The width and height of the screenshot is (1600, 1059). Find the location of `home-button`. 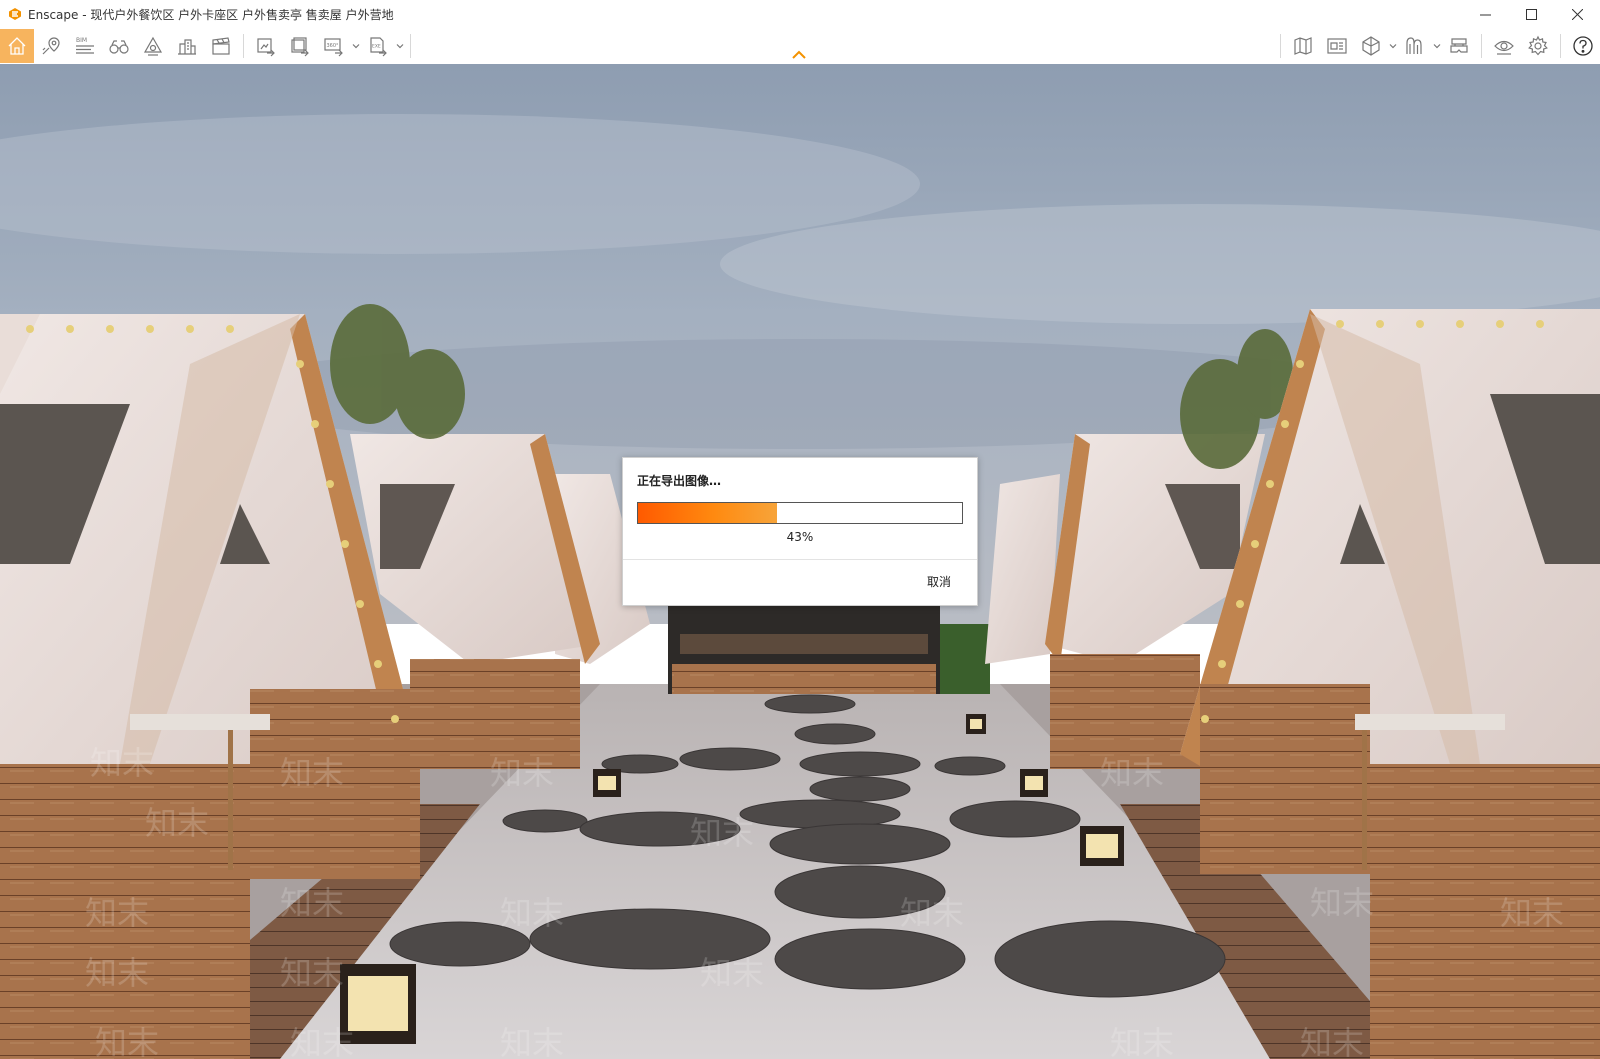

home-button is located at coordinates (17, 46).